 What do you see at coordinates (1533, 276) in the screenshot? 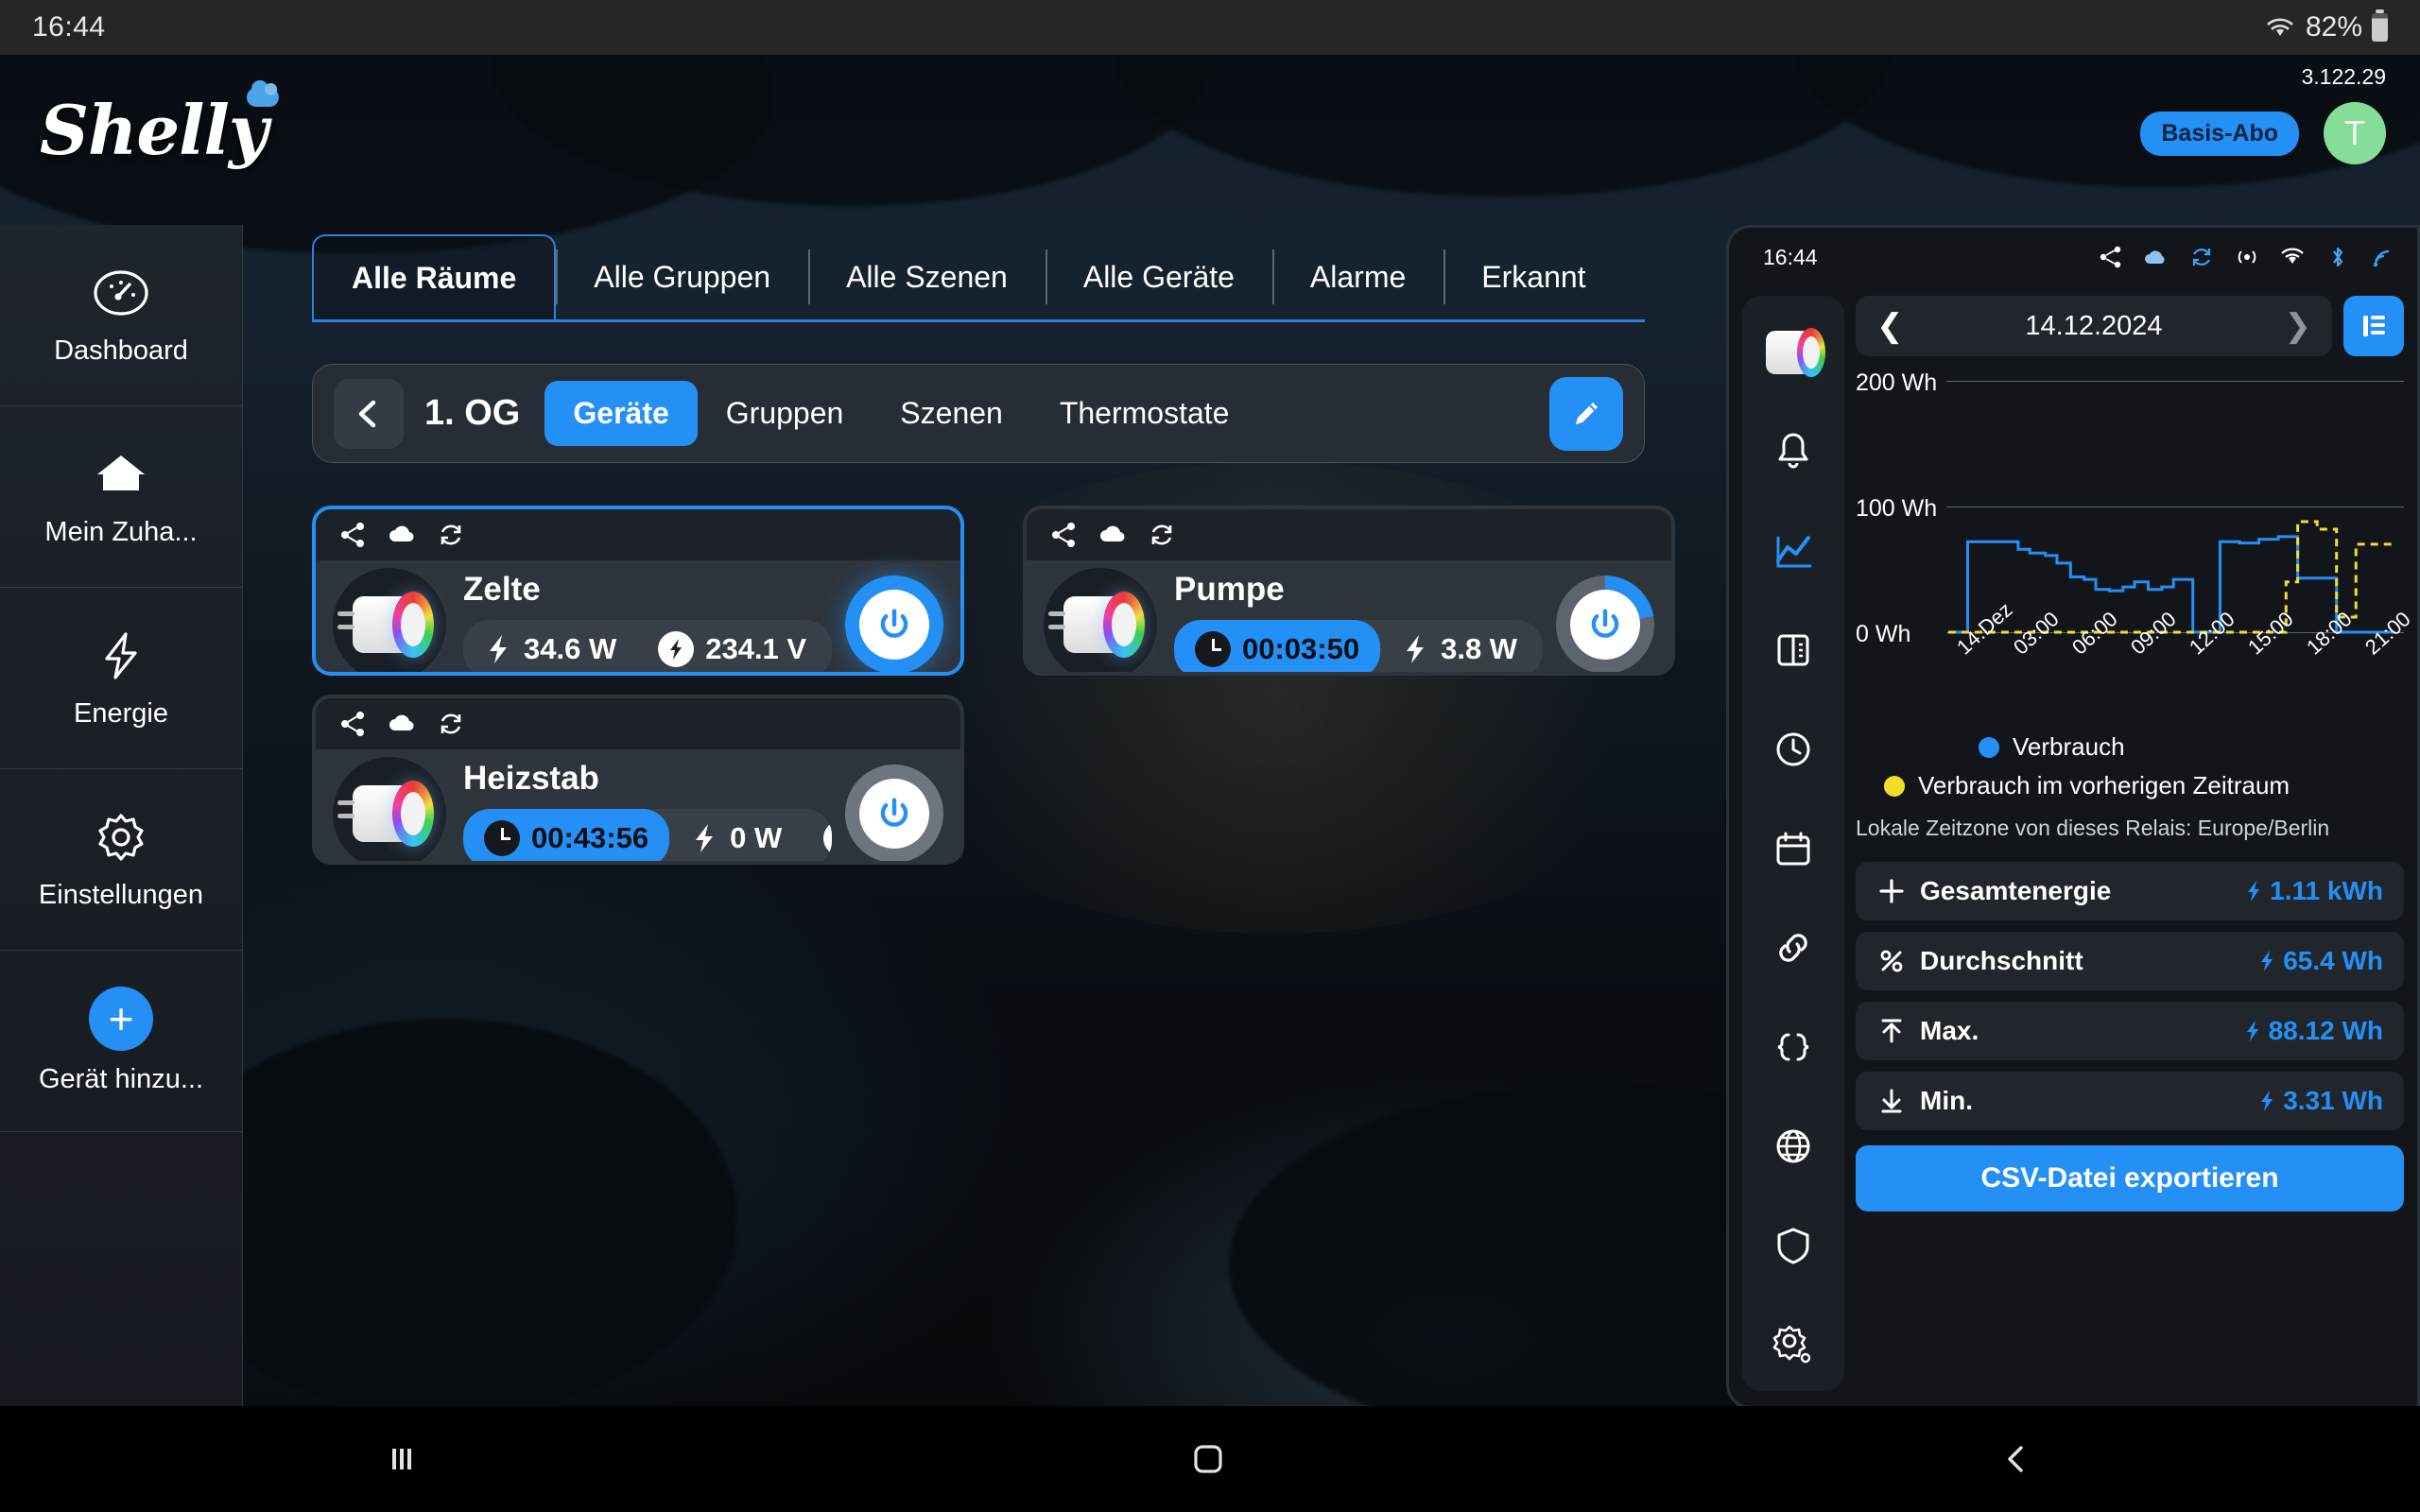
I see `tab-erkannt: Erkannt` at bounding box center [1533, 276].